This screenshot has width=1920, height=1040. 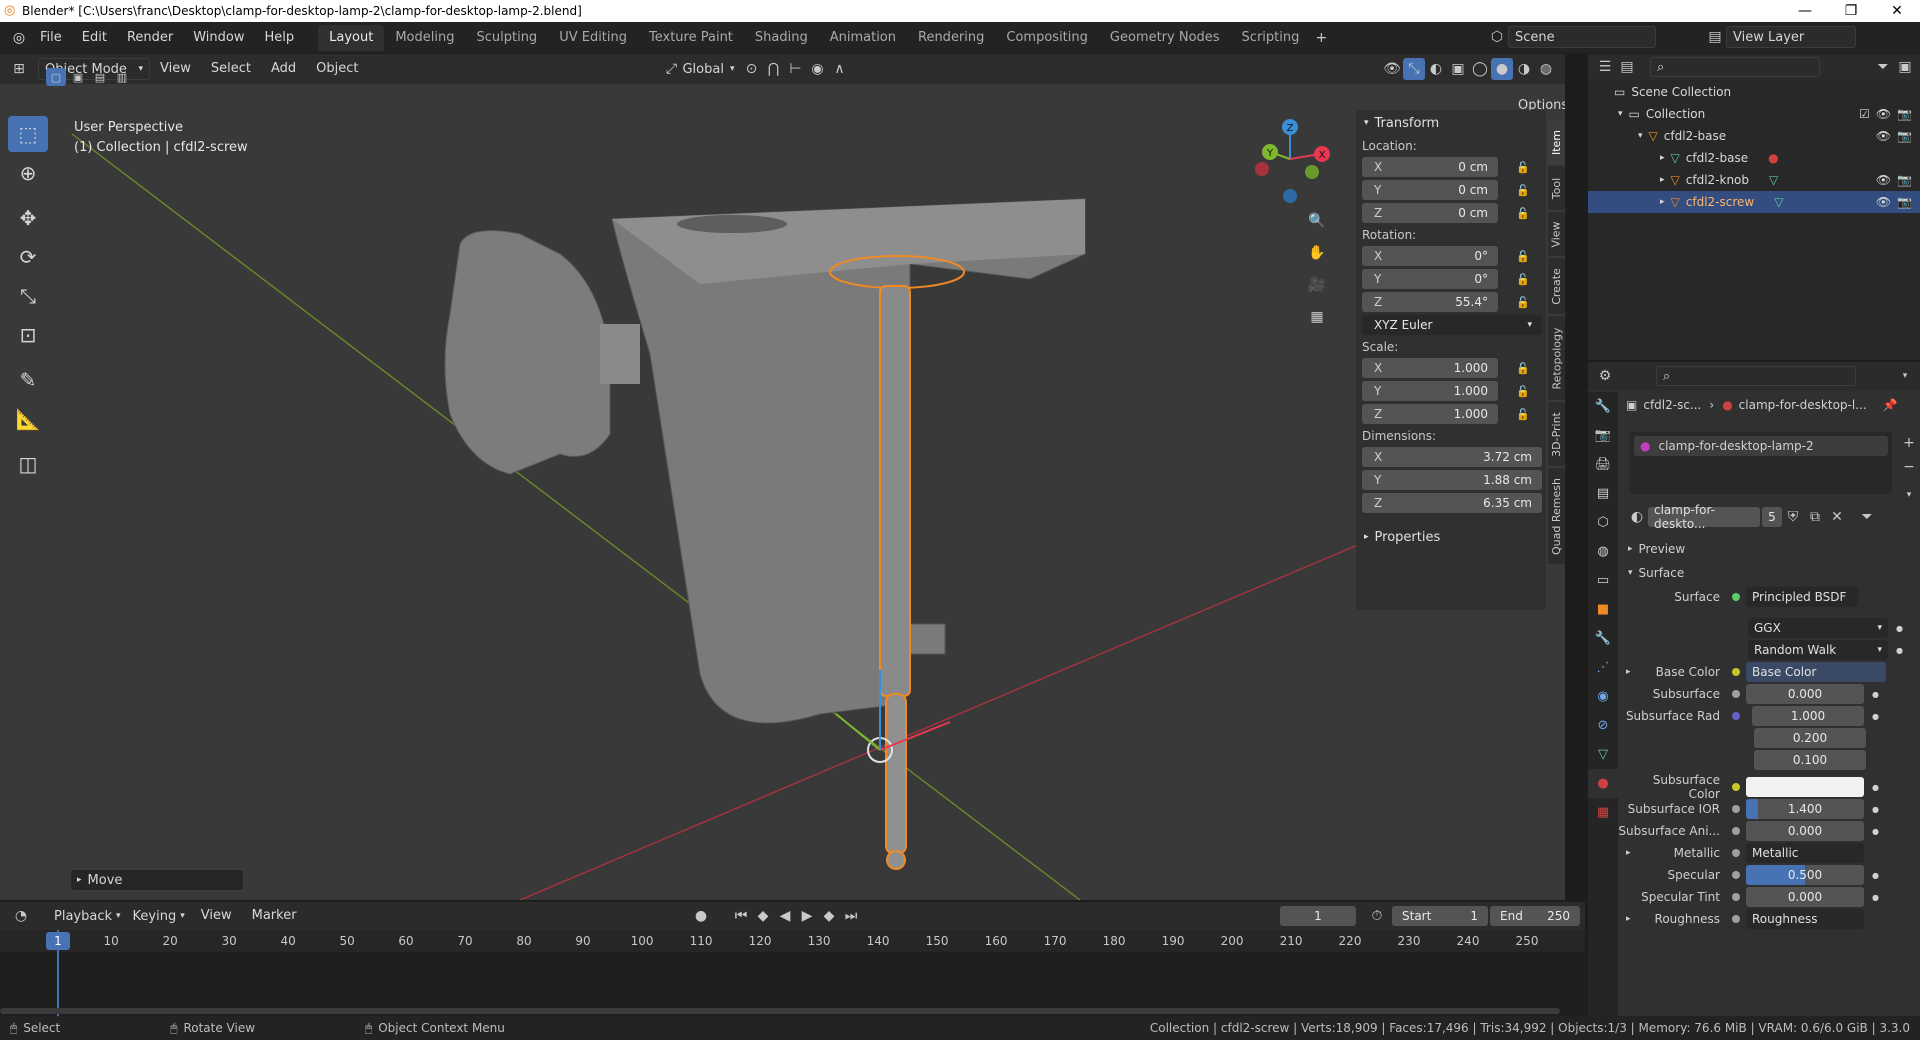 I want to click on record-icon: ●, so click(x=701, y=916).